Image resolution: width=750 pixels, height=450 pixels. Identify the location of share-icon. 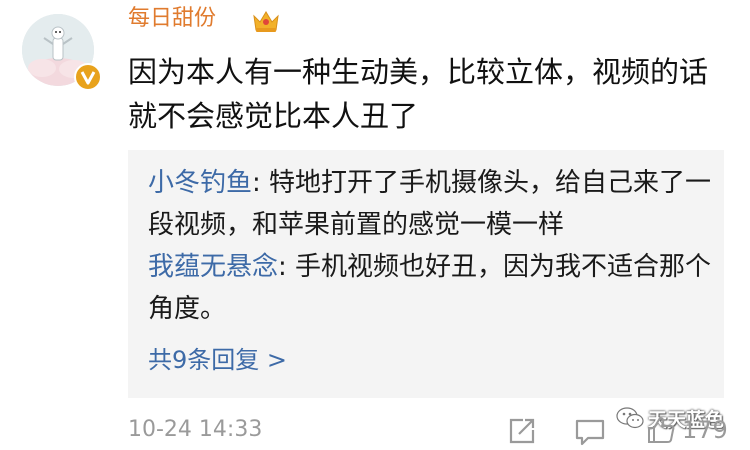
(522, 431).